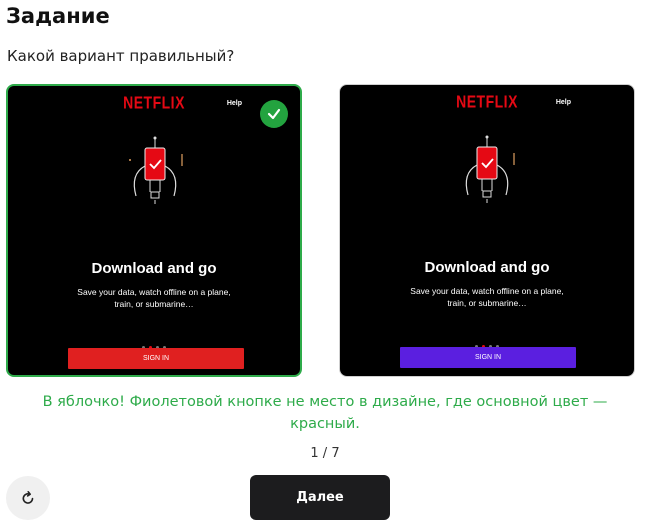 This screenshot has width=650, height=531. Describe the element at coordinates (274, 114) in the screenshot. I see `checkmark-icon` at that location.